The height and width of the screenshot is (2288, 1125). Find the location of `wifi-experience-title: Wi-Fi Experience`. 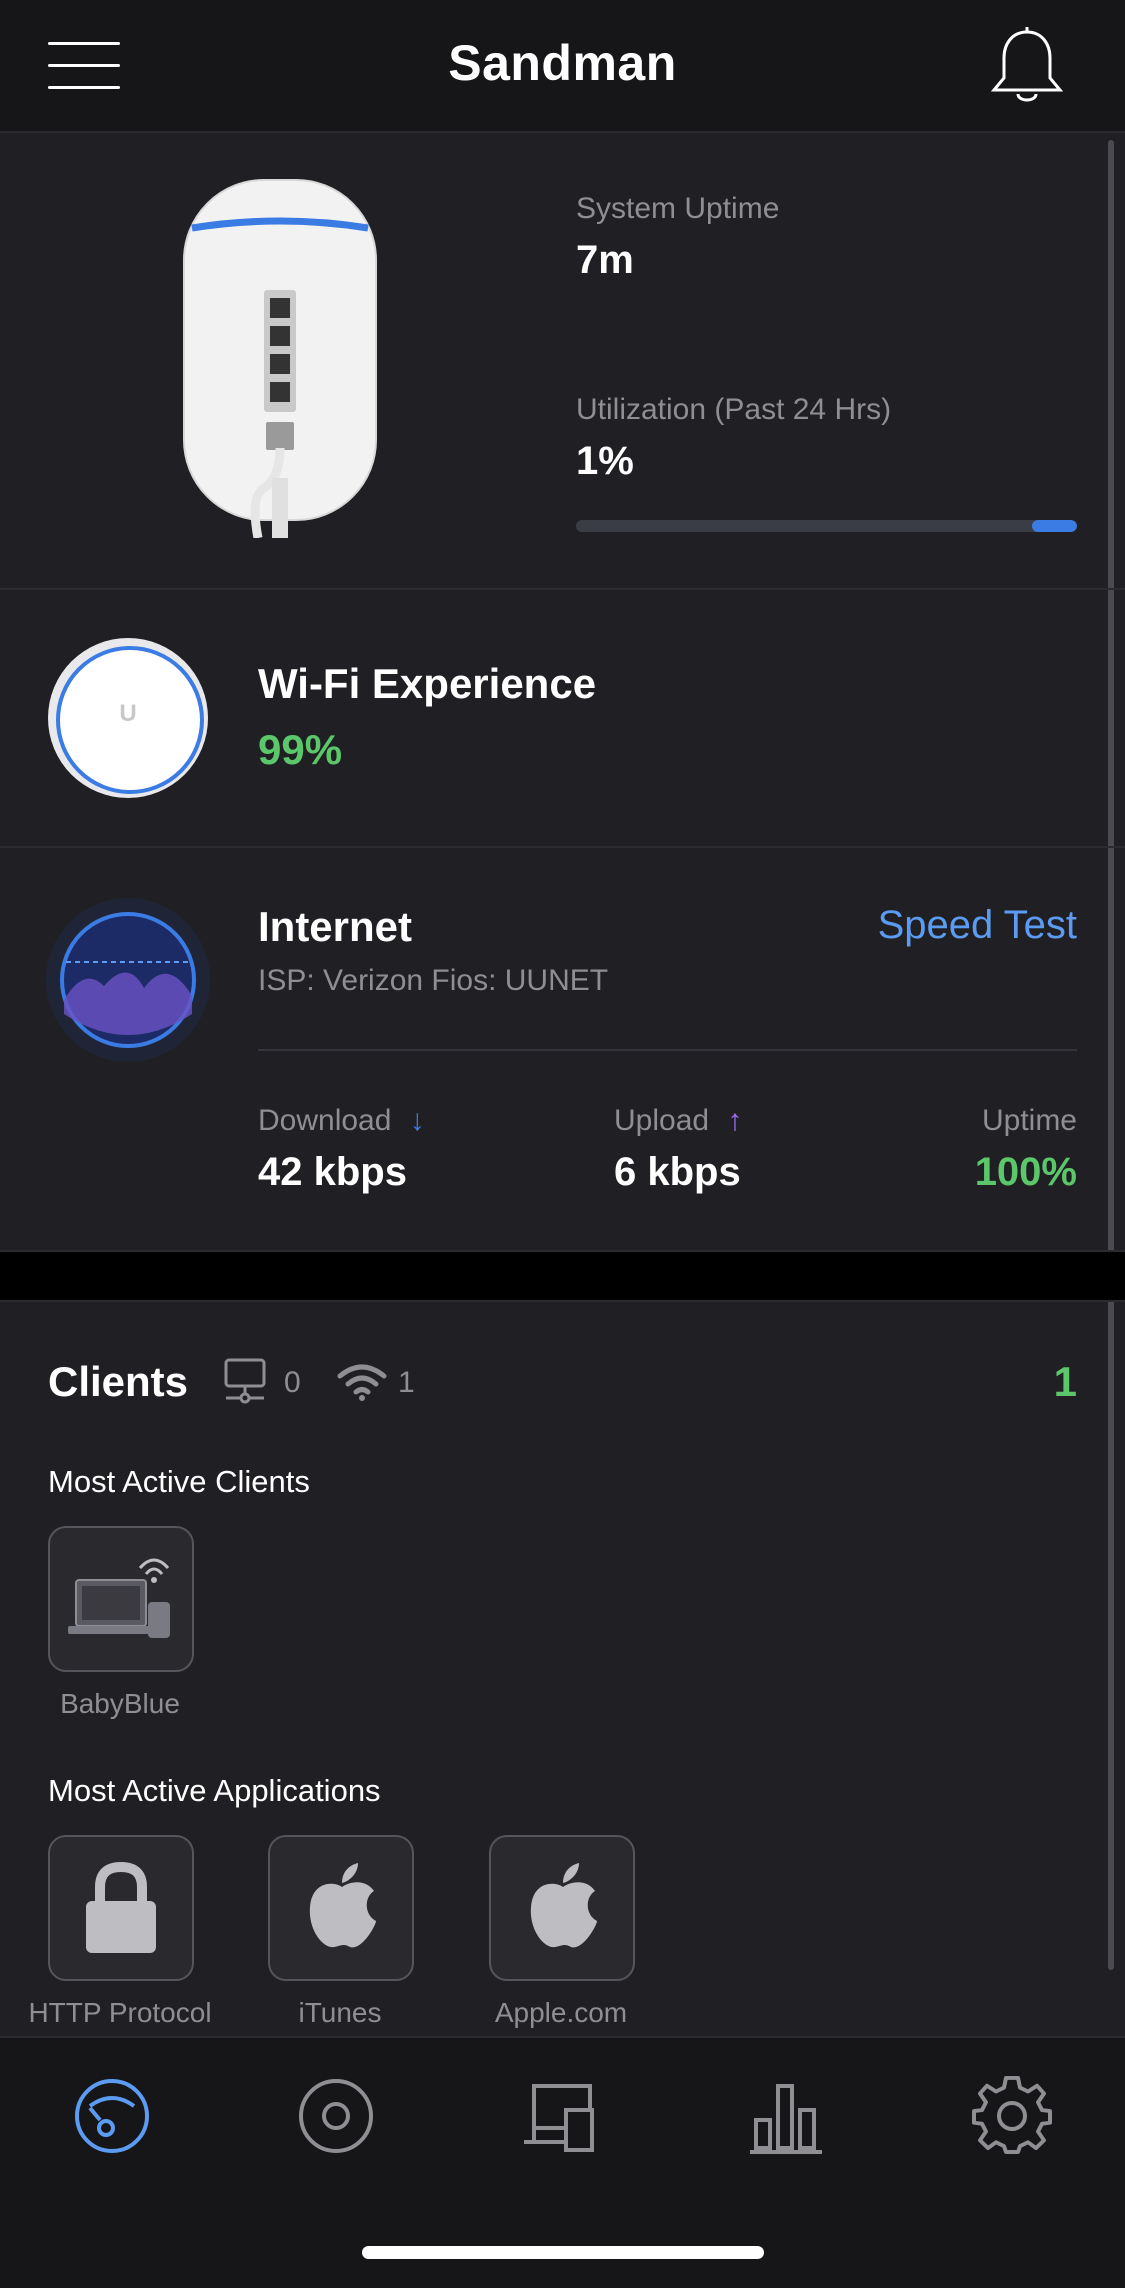

wifi-experience-title: Wi-Fi Experience is located at coordinates (427, 683).